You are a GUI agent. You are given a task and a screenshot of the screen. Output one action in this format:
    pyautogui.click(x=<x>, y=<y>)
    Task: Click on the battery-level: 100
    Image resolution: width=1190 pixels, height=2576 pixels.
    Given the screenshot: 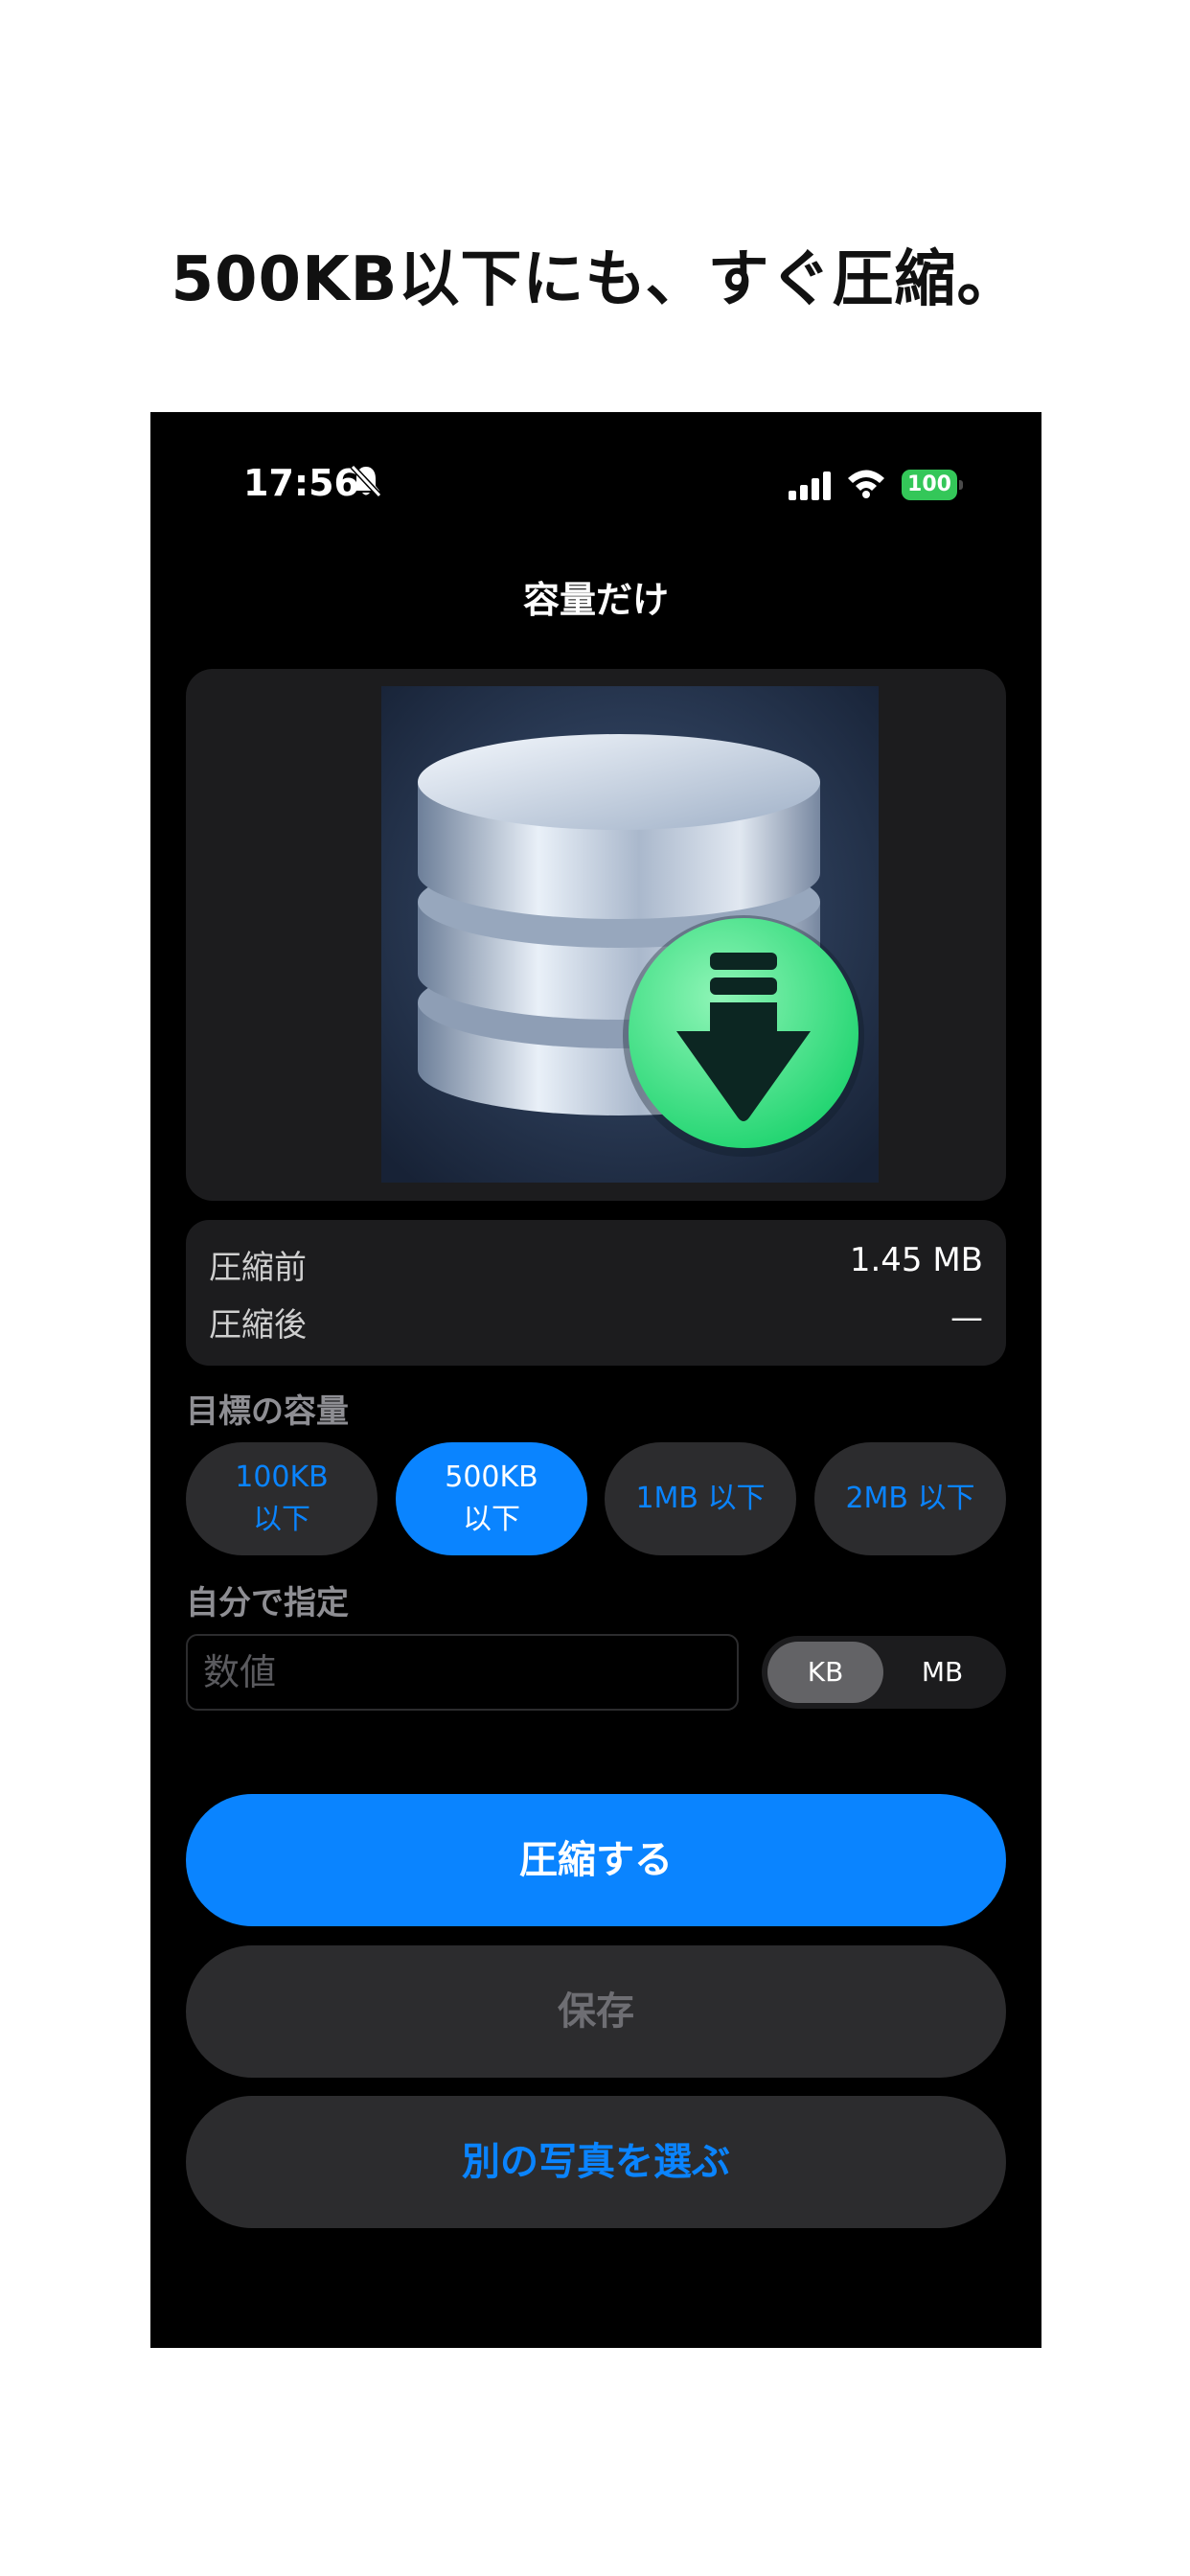 What is the action you would take?
    pyautogui.click(x=930, y=485)
    